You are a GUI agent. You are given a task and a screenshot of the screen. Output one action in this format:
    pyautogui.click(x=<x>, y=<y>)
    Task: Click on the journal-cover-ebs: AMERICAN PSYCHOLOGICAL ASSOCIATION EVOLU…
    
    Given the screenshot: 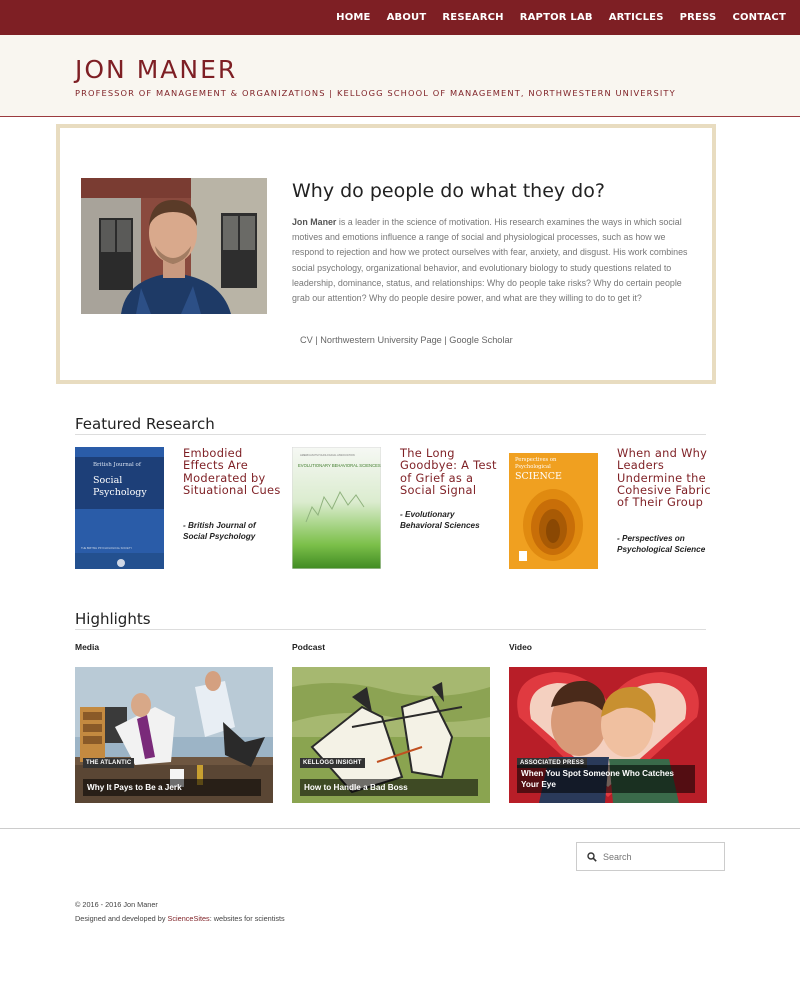 What is the action you would take?
    pyautogui.click(x=336, y=508)
    